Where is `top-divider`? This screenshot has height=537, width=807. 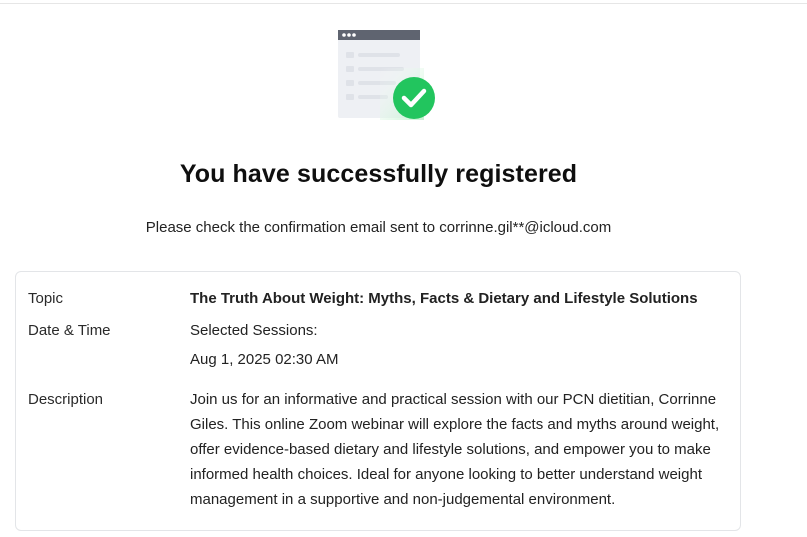 top-divider is located at coordinates (403, 3).